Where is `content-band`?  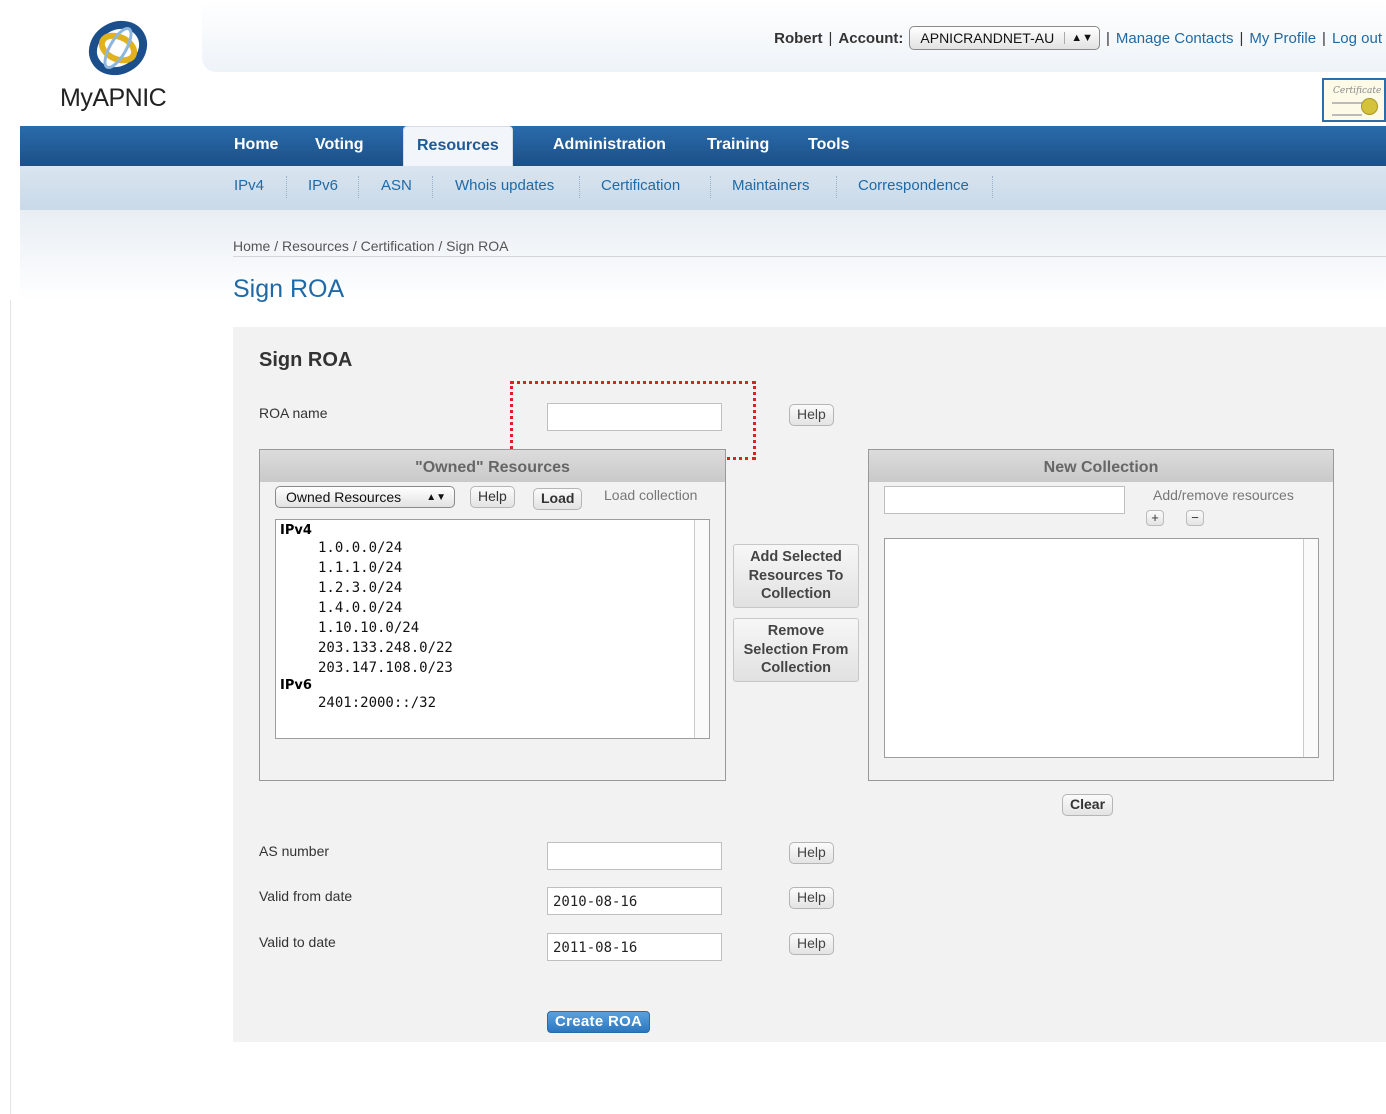
content-band is located at coordinates (703, 255).